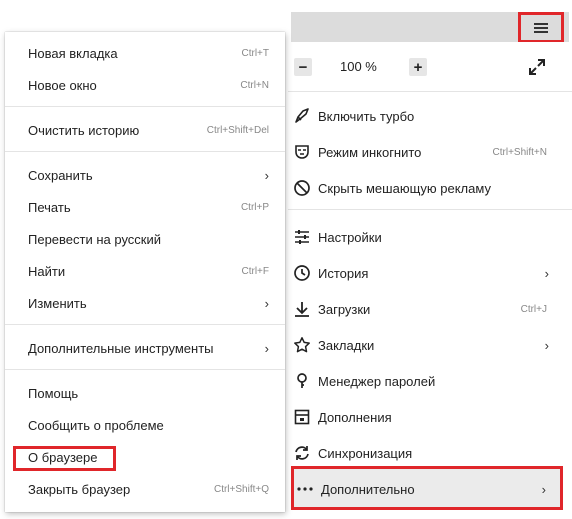 This screenshot has width=572, height=519. Describe the element at coordinates (305, 489) in the screenshot. I see `more-dots-icon` at that location.